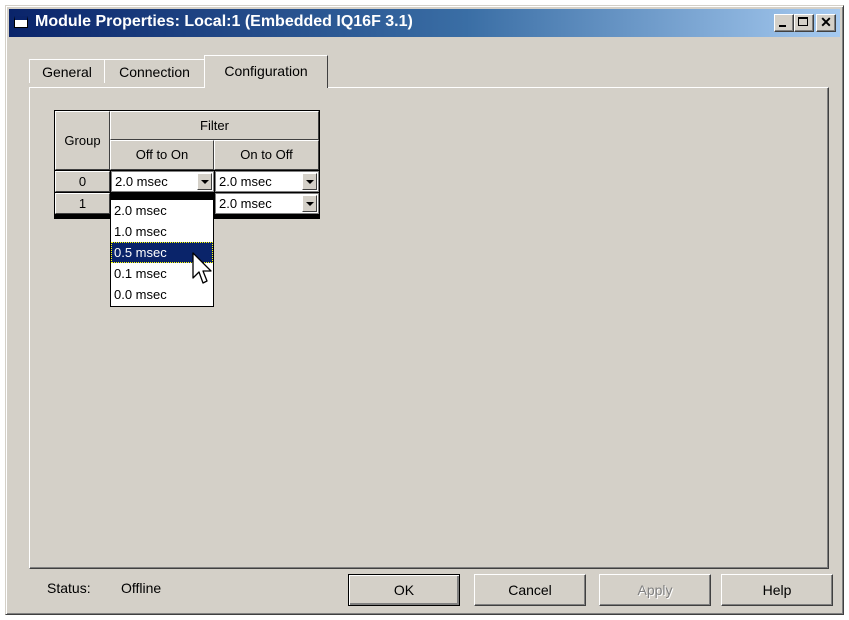  What do you see at coordinates (214, 125) in the screenshot?
I see `filter-header: Filter` at bounding box center [214, 125].